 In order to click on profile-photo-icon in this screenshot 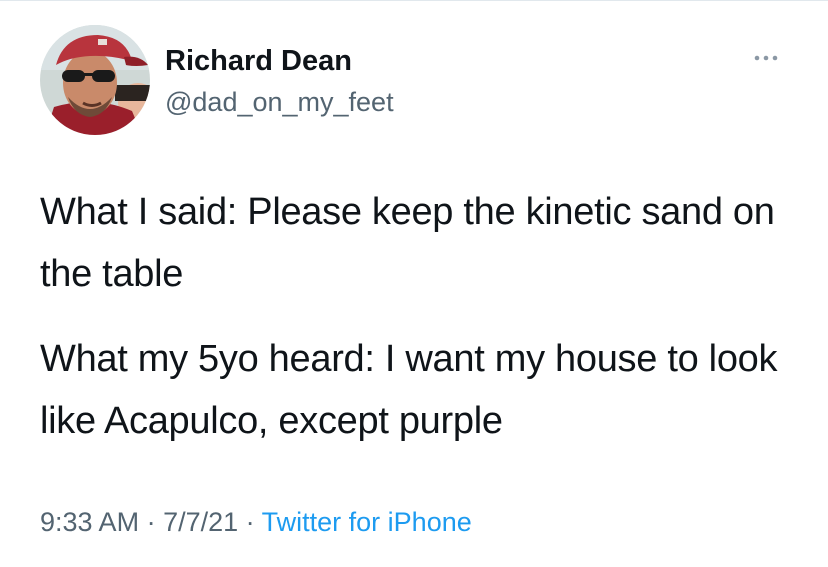, I will do `click(95, 80)`.